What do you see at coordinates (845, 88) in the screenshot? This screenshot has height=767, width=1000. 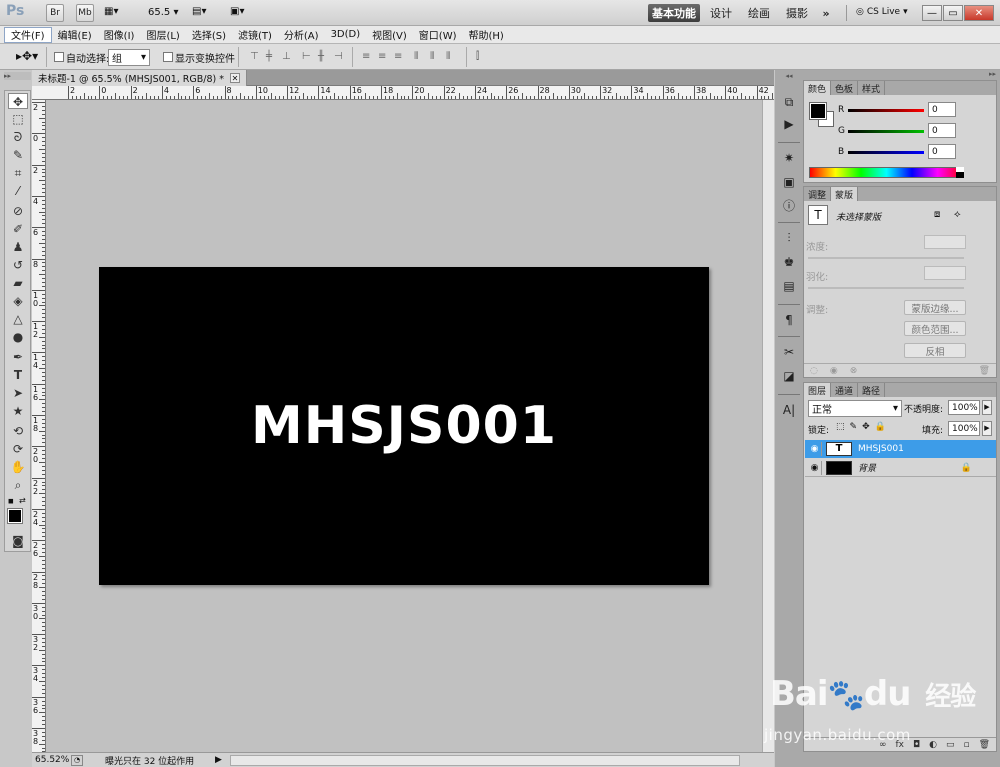 I see `tab-swatches: 色板` at bounding box center [845, 88].